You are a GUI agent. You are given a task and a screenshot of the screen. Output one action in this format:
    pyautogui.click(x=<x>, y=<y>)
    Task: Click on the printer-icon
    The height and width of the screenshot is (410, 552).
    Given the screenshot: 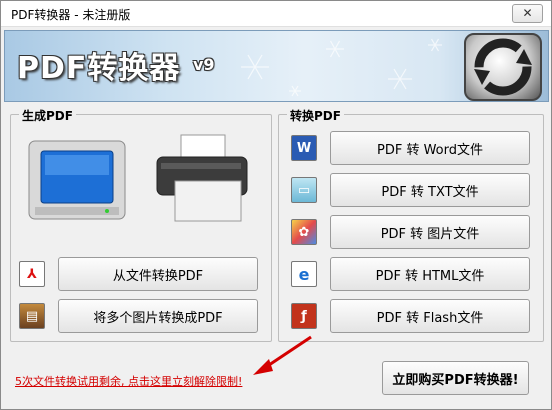 What is the action you would take?
    pyautogui.click(x=202, y=178)
    